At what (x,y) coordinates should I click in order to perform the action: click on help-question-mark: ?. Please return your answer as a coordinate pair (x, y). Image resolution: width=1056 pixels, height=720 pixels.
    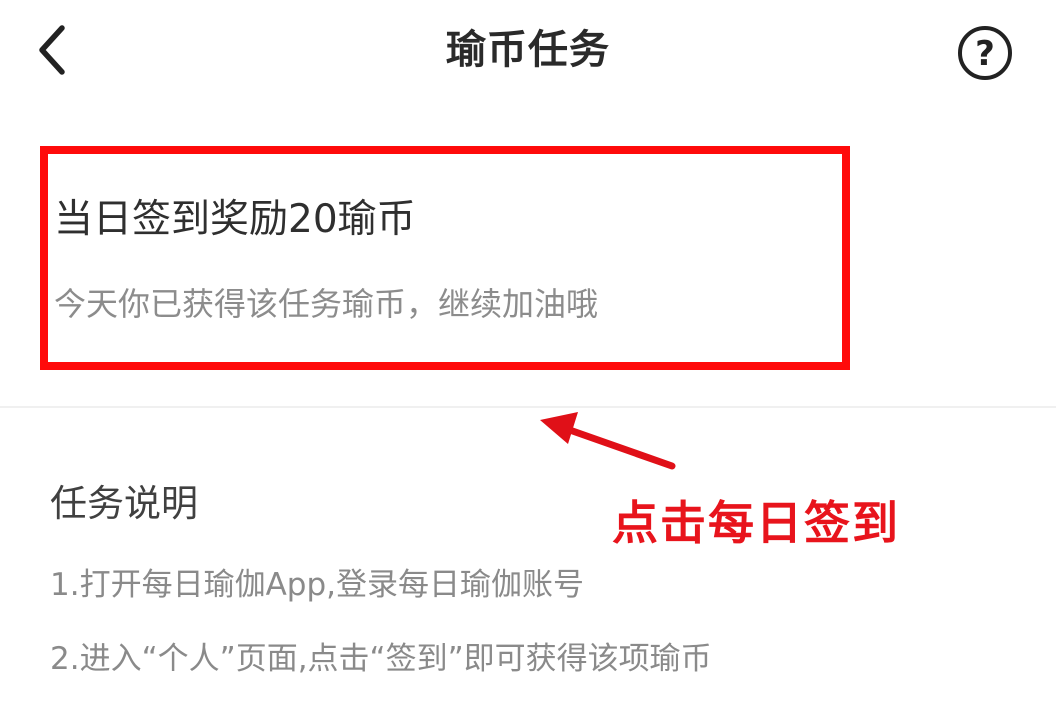
    Looking at the image, I should click on (985, 54).